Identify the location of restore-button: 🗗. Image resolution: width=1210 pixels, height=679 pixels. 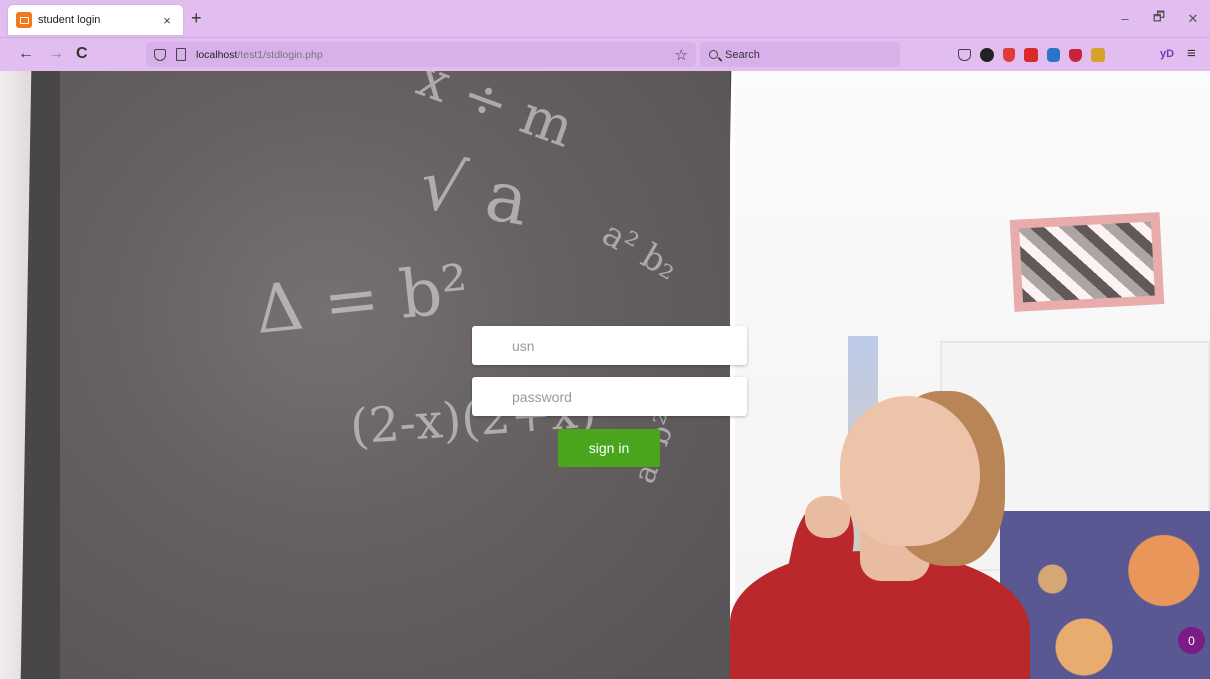
(1159, 19).